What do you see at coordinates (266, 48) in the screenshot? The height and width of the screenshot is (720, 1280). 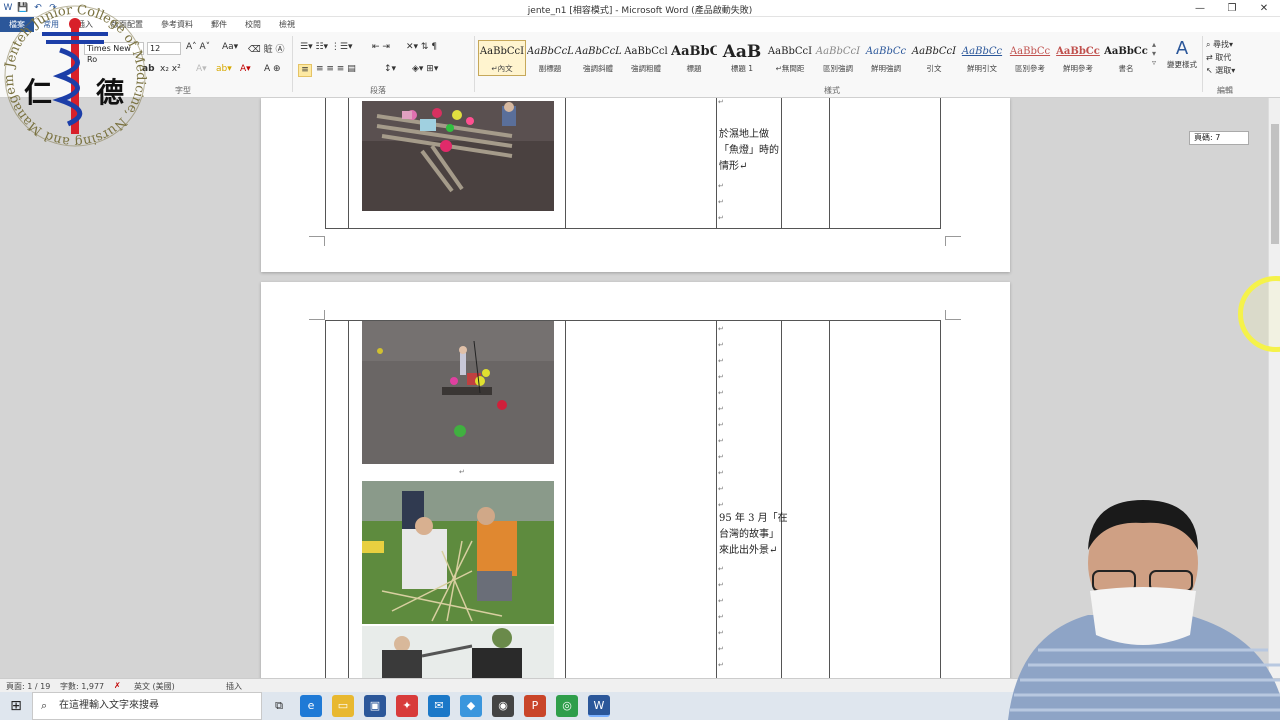 I see `clear-format-icon: ⌫ 賍 Ⓐ` at bounding box center [266, 48].